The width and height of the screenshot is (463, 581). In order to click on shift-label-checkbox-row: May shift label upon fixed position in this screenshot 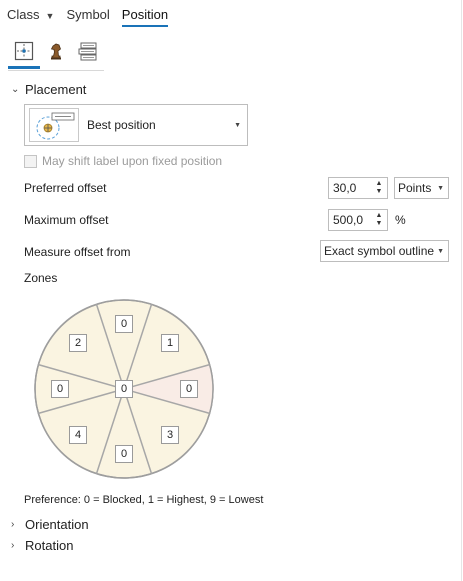, I will do `click(123, 161)`.